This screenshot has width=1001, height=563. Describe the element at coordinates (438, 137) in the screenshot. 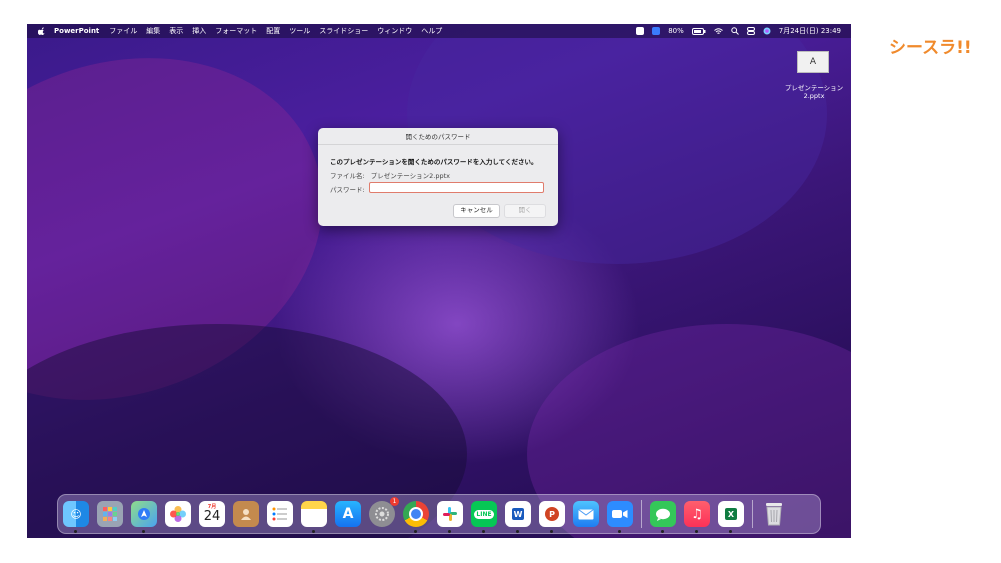

I see `dialog-title: 開くためのパスワード` at that location.